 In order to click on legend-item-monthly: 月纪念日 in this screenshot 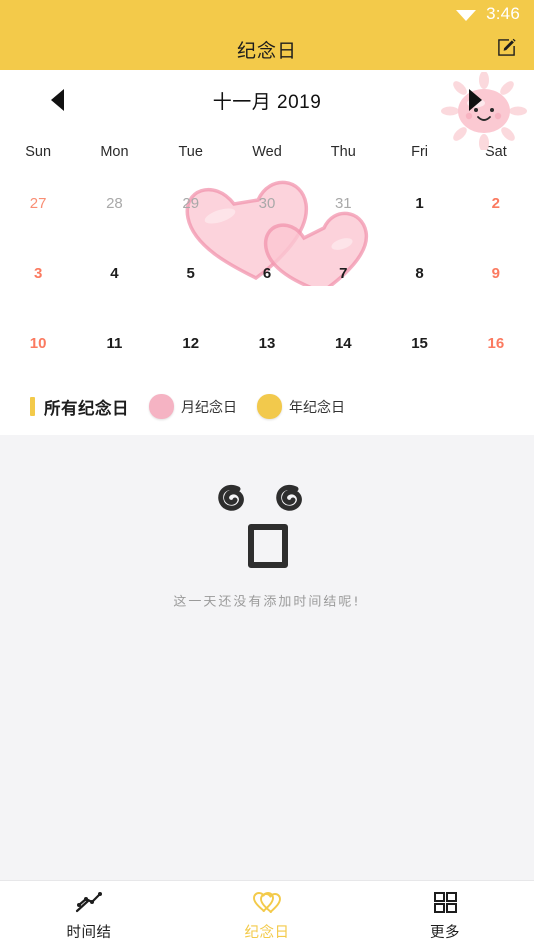, I will do `click(193, 406)`.